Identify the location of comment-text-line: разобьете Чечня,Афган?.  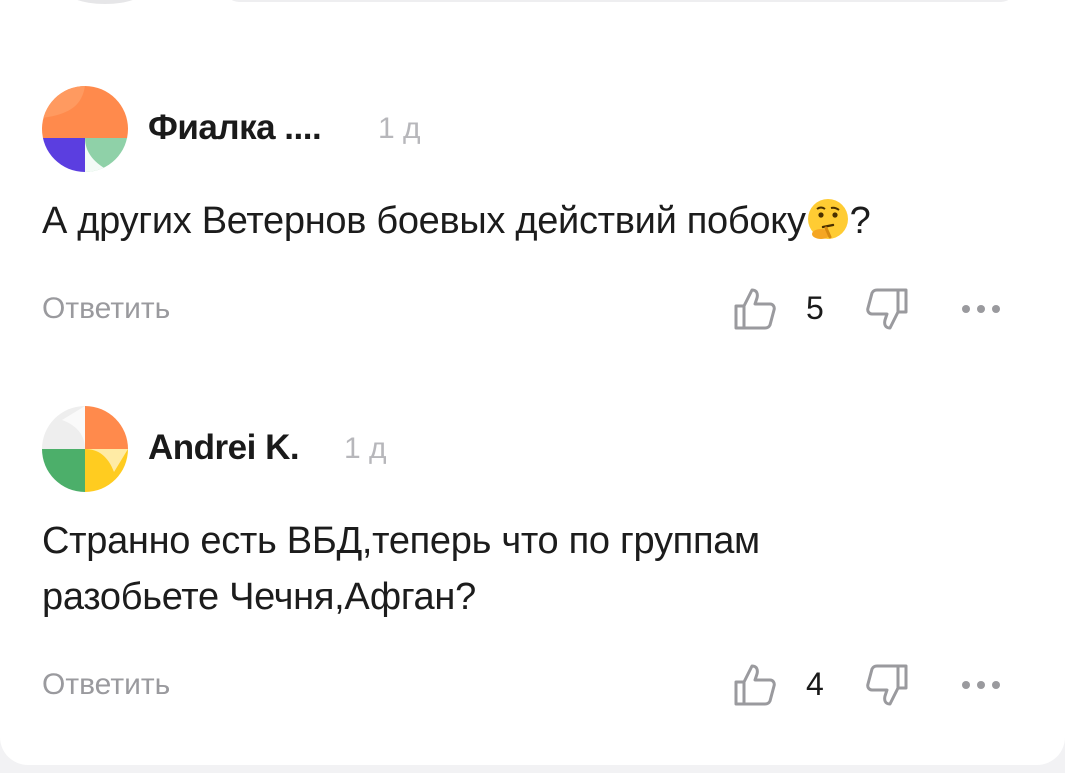
(259, 597).